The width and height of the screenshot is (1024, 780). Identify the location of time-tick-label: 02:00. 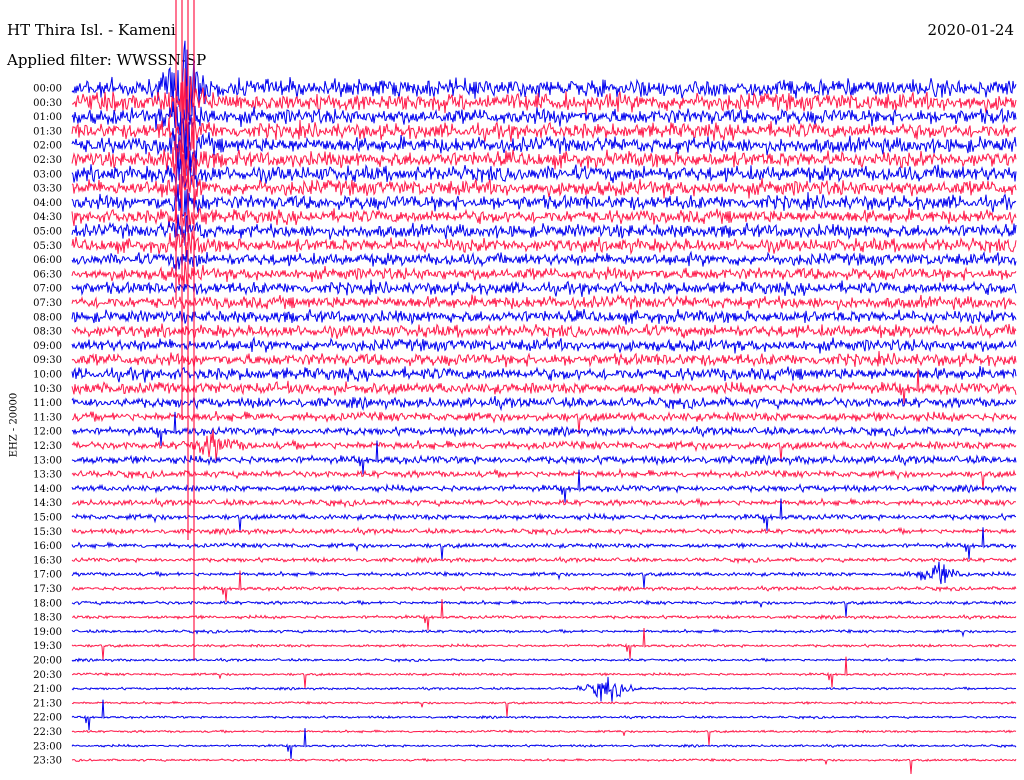
(47, 146).